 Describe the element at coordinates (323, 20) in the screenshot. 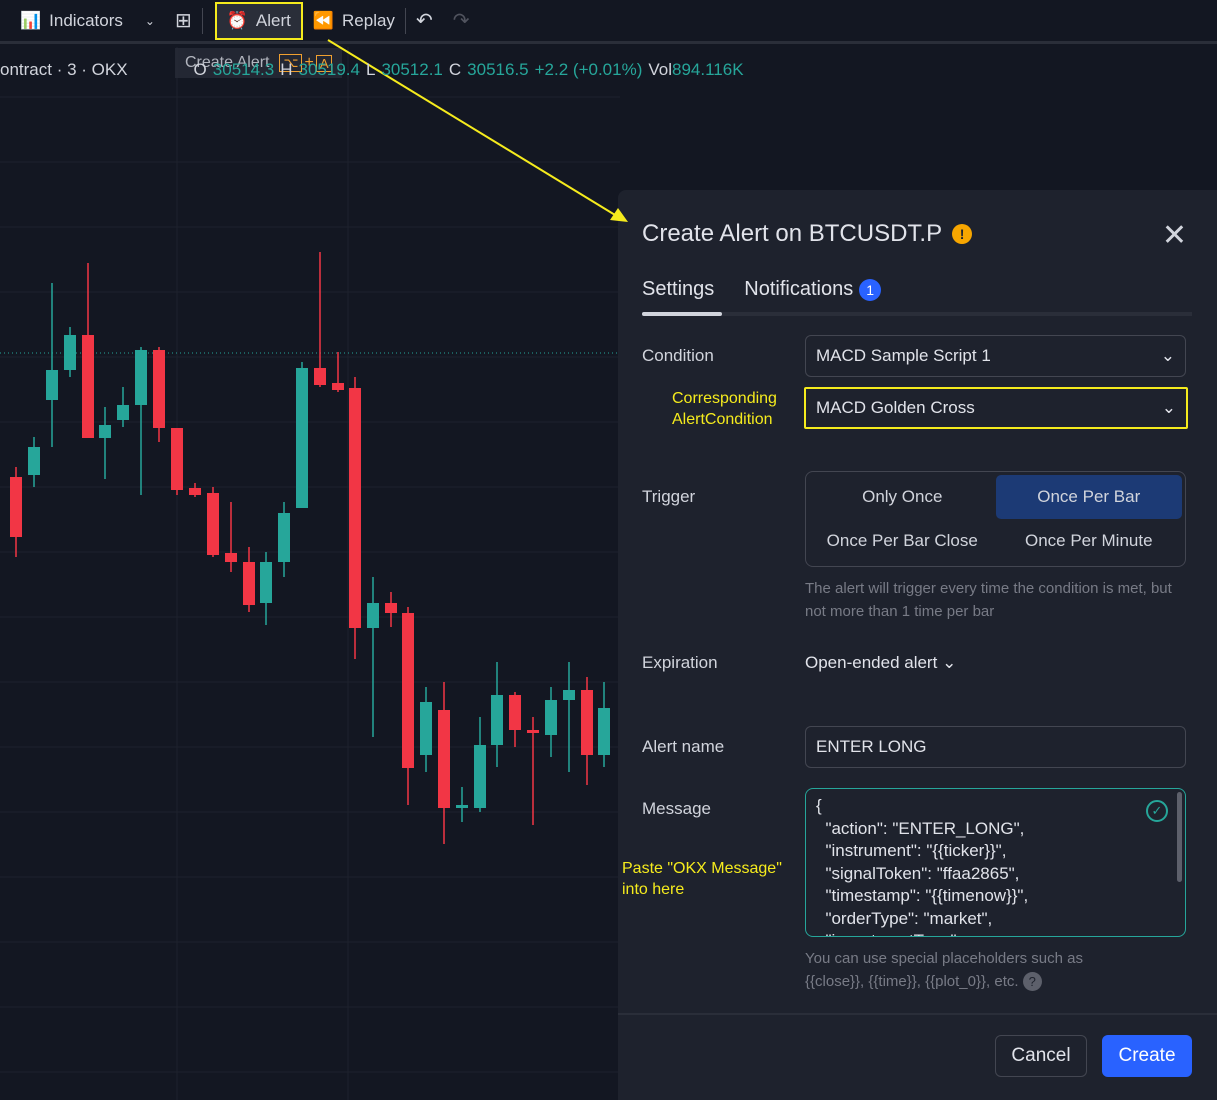

I see `rewind-icon: ⏪` at that location.